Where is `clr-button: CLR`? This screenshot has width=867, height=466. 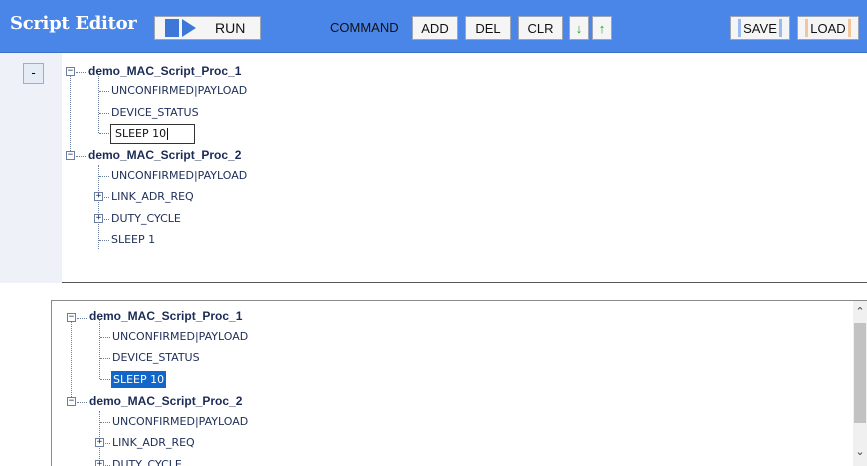 clr-button: CLR is located at coordinates (540, 28).